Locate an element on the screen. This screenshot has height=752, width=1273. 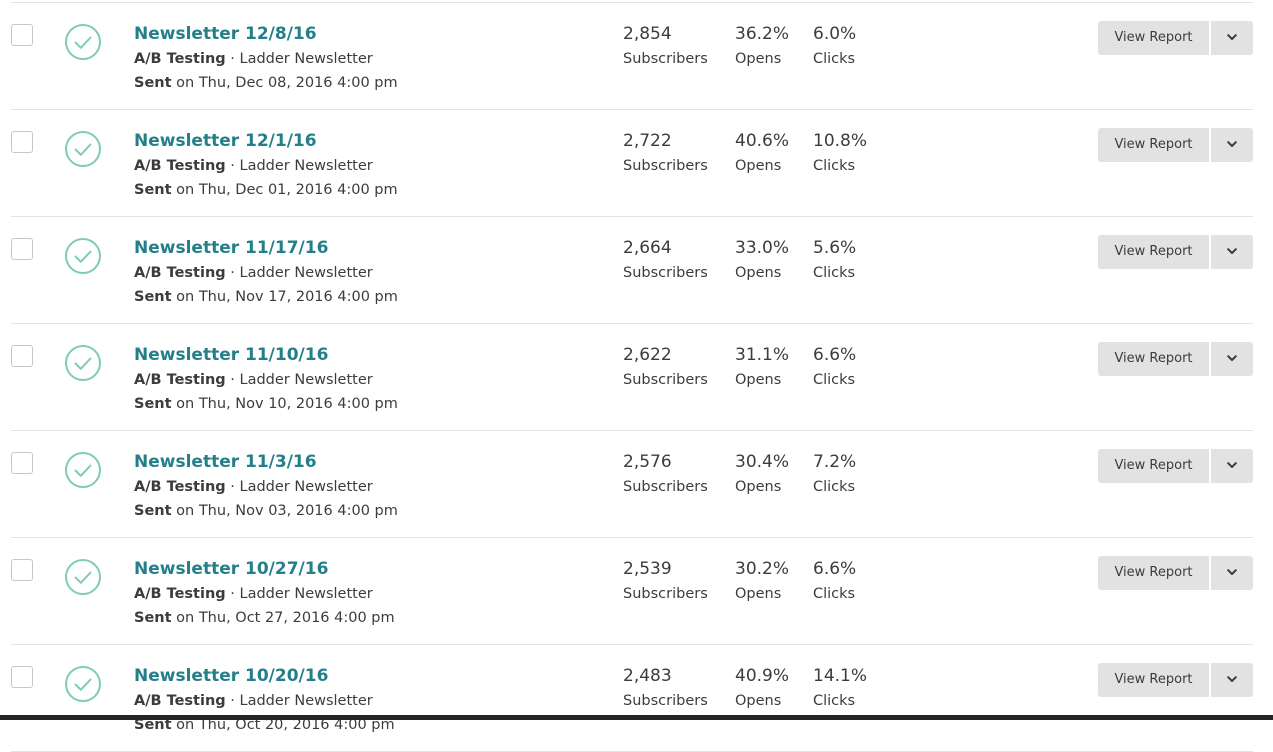
opens-stat: 40.6% Opens is located at coordinates (762, 154).